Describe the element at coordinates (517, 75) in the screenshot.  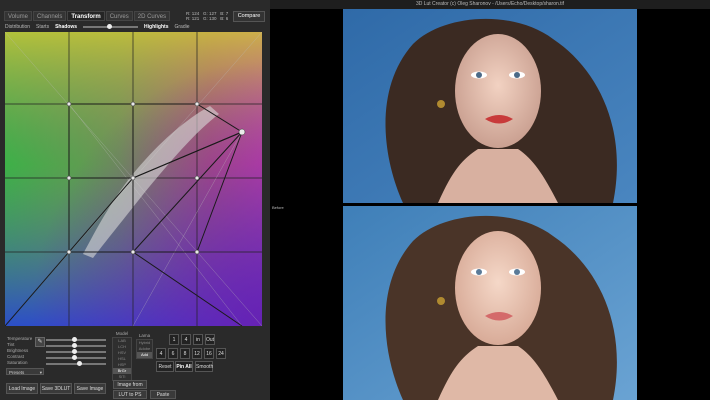
I see `after-iris-right` at that location.